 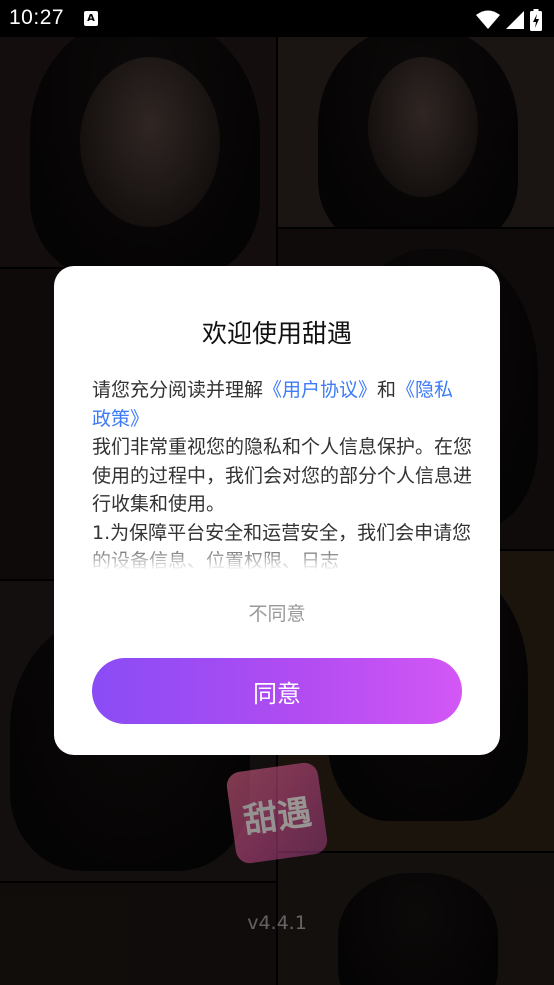 What do you see at coordinates (178, 390) in the screenshot?
I see `intro-prefix: 请您充分阅读并理解` at bounding box center [178, 390].